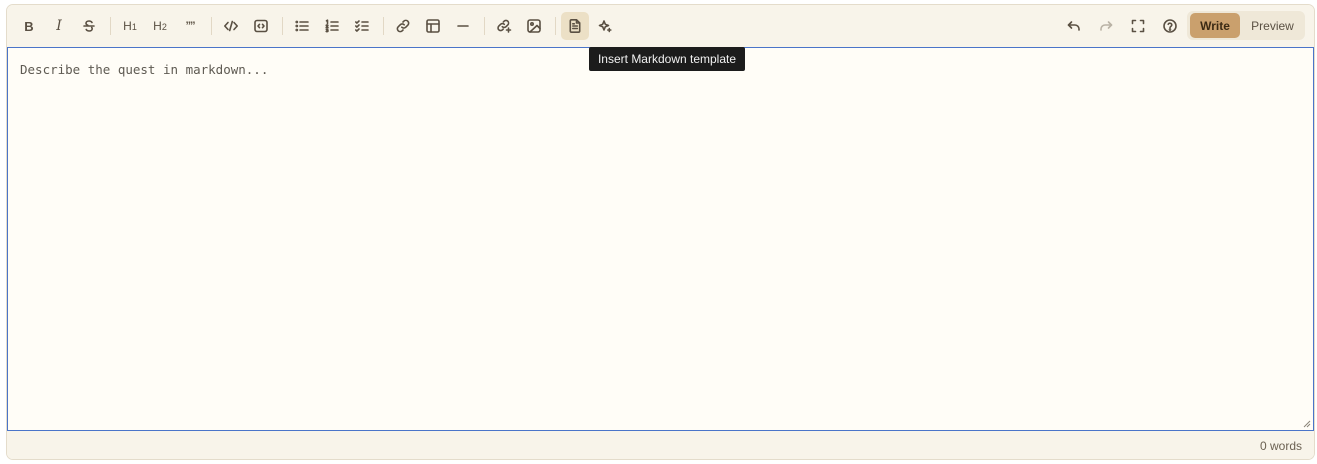 The width and height of the screenshot is (1317, 464). I want to click on redo-icon, so click(1106, 26).